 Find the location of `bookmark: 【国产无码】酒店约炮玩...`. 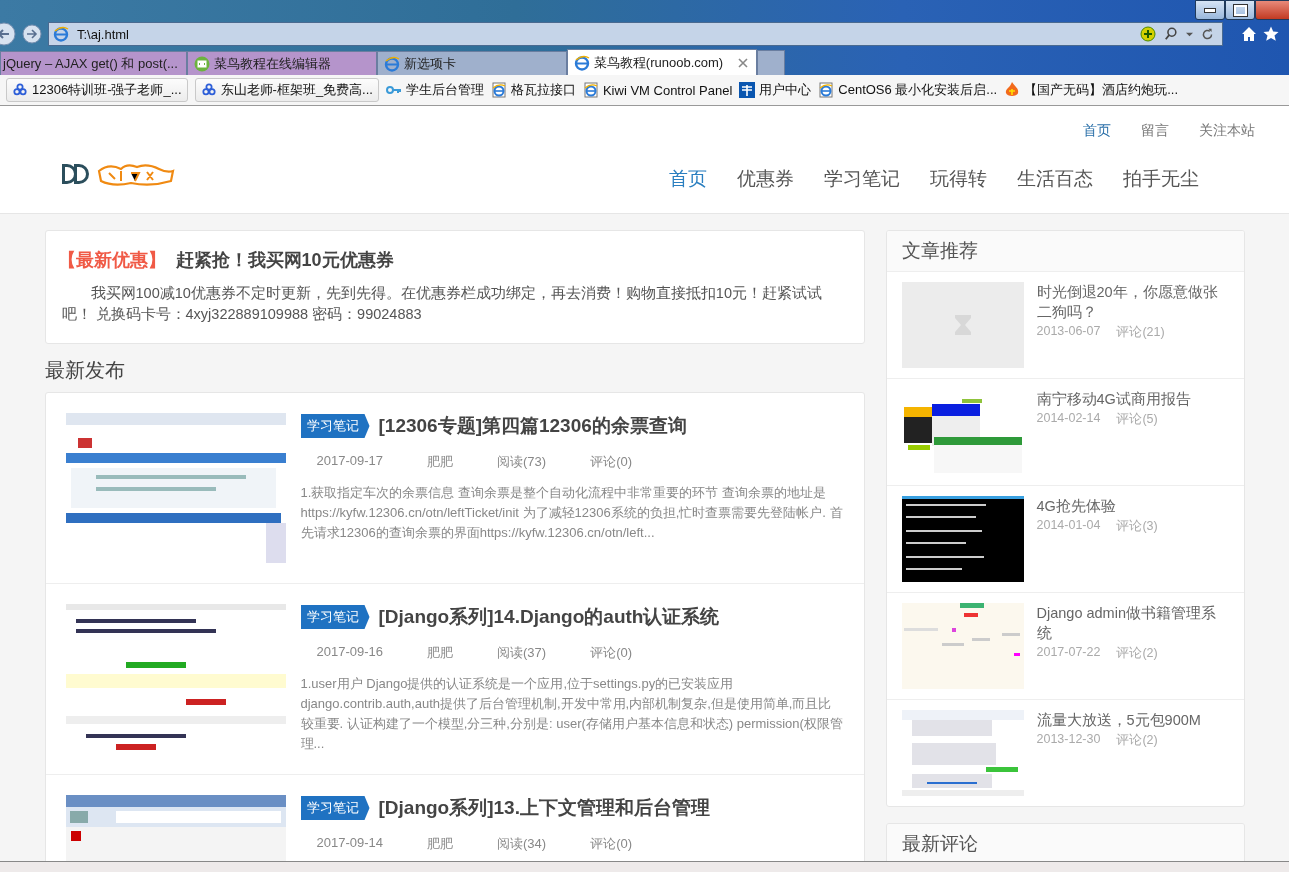

bookmark: 【国产无码】酒店约炮玩... is located at coordinates (1091, 90).